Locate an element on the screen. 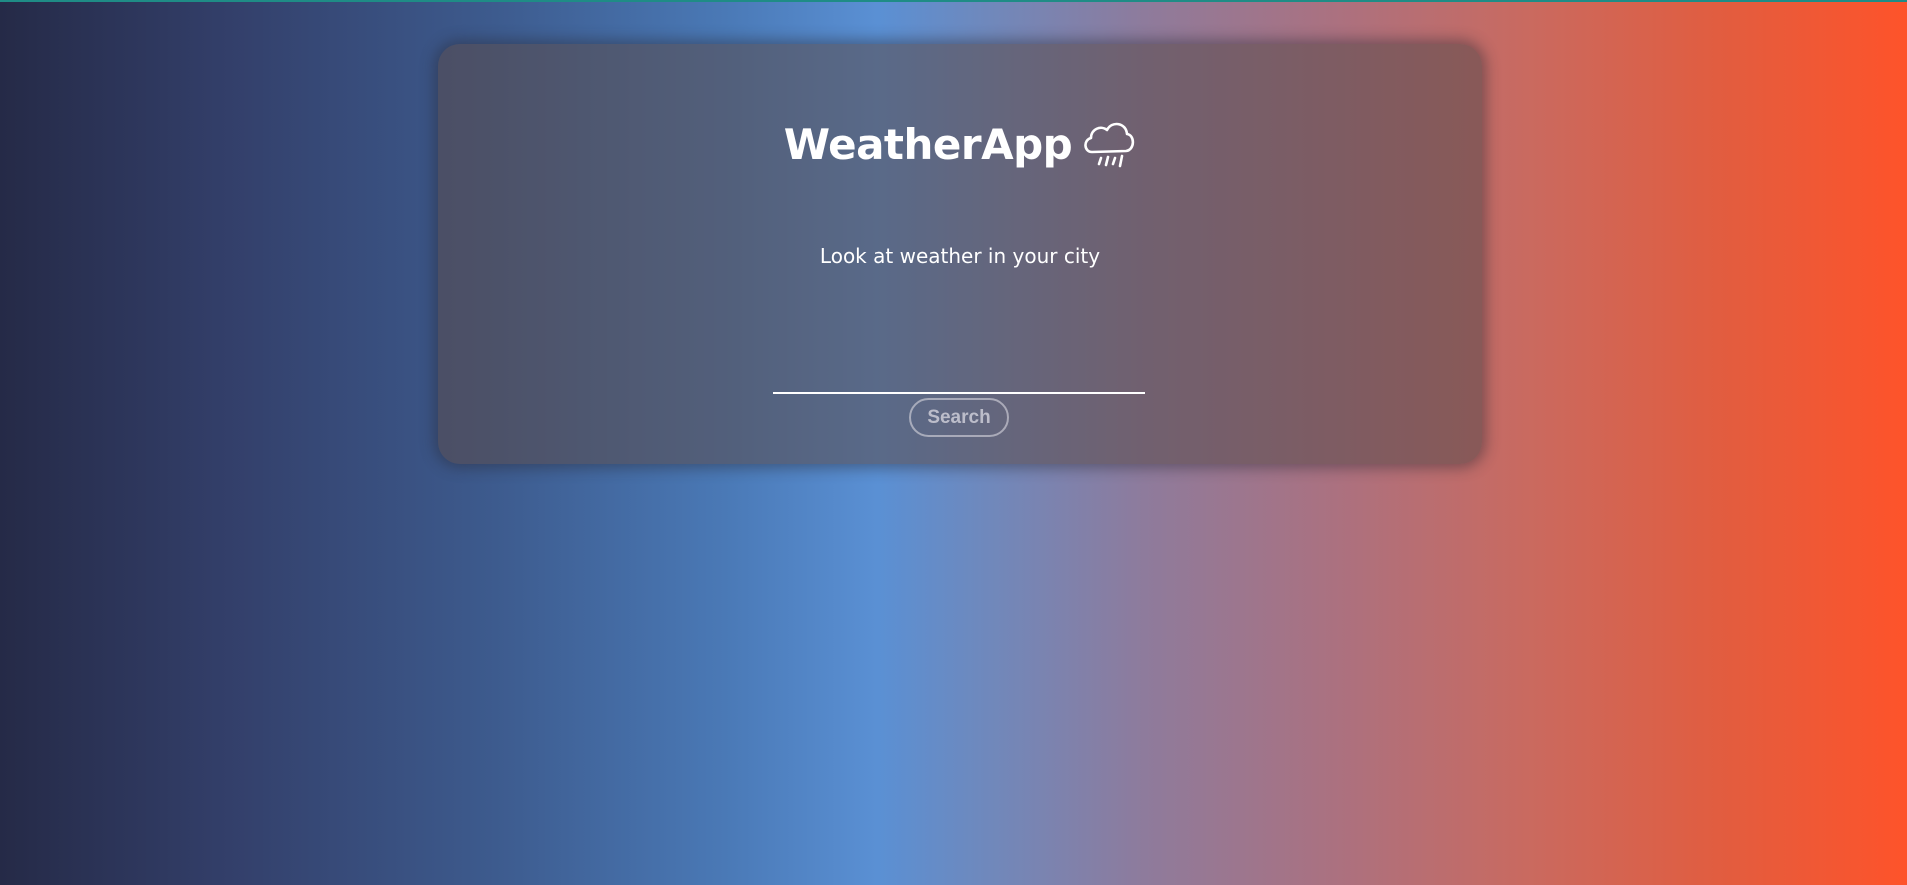 The width and height of the screenshot is (1907, 885). city-search-input is located at coordinates (959, 374).